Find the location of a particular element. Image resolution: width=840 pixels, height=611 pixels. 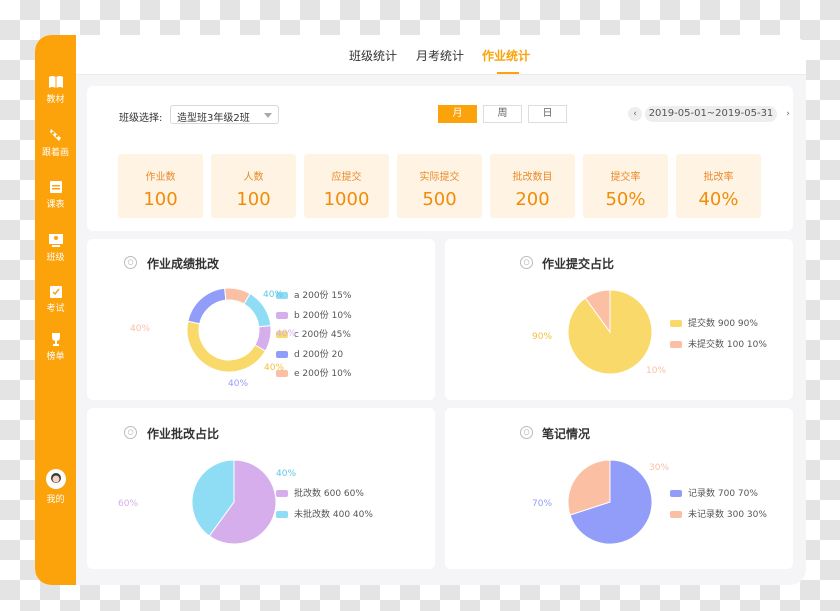

sidebar-item-ranking: 榜单 is located at coordinates (55, 347).